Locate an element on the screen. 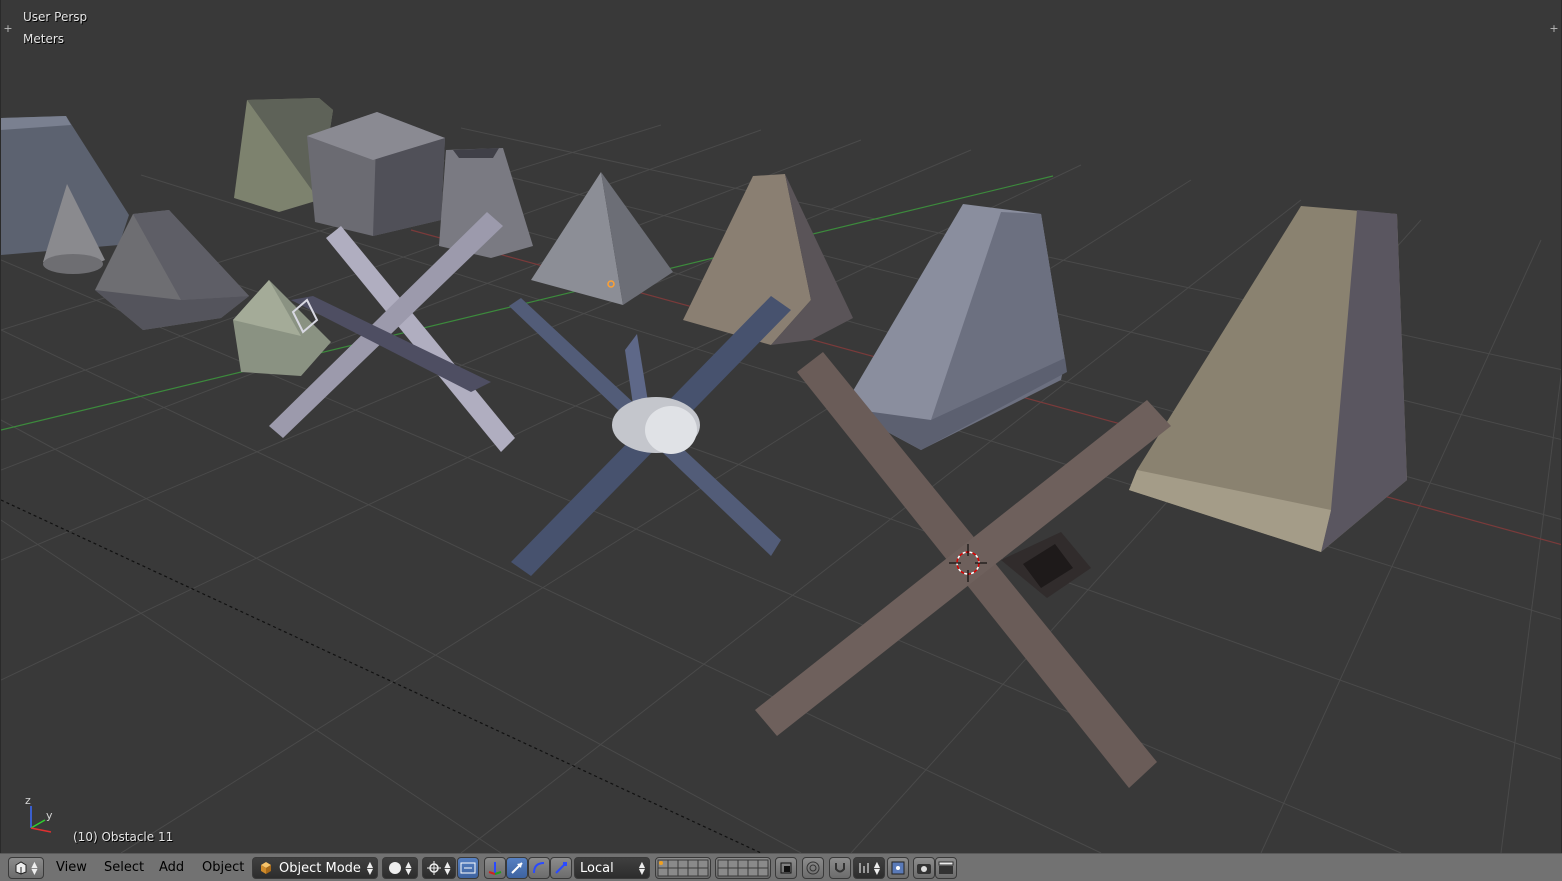 This screenshot has height=881, width=1562. snap-target-icon is located at coordinates (898, 868).